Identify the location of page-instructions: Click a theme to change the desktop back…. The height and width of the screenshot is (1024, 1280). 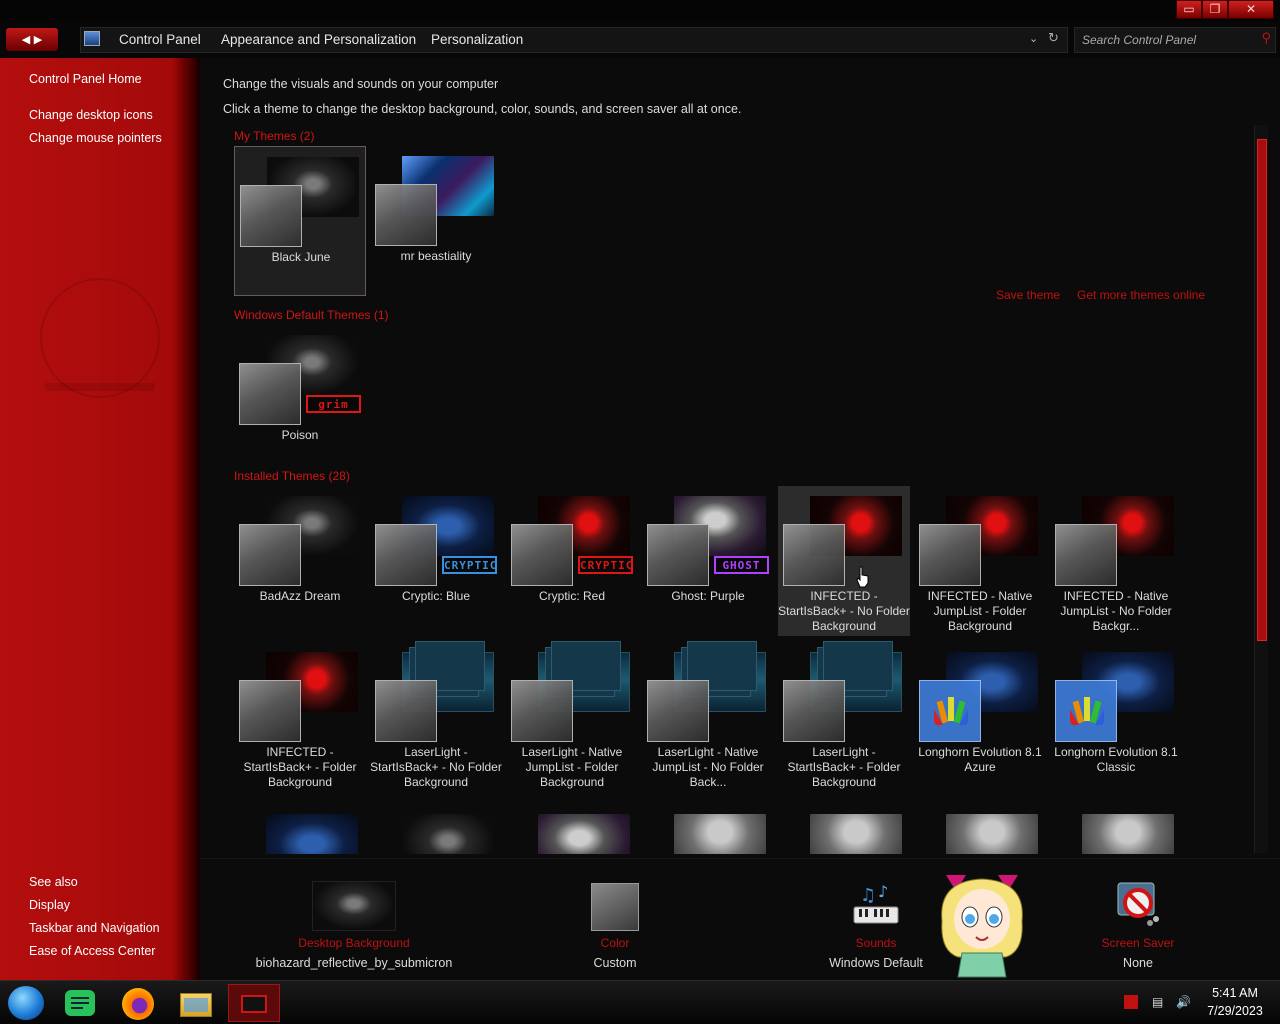
(482, 109).